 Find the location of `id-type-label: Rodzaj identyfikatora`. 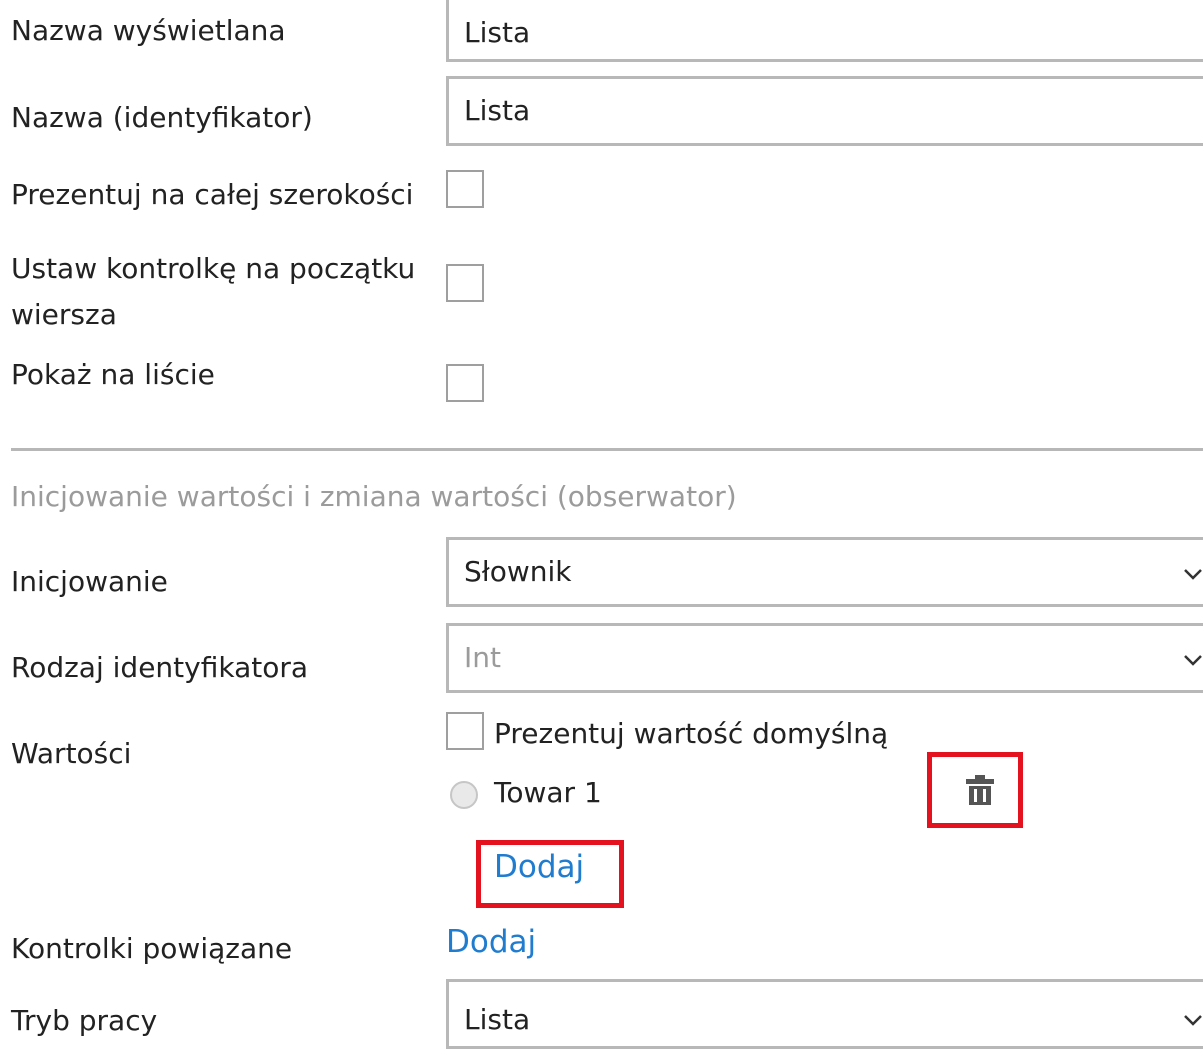

id-type-label: Rodzaj identyfikatora is located at coordinates (160, 667).